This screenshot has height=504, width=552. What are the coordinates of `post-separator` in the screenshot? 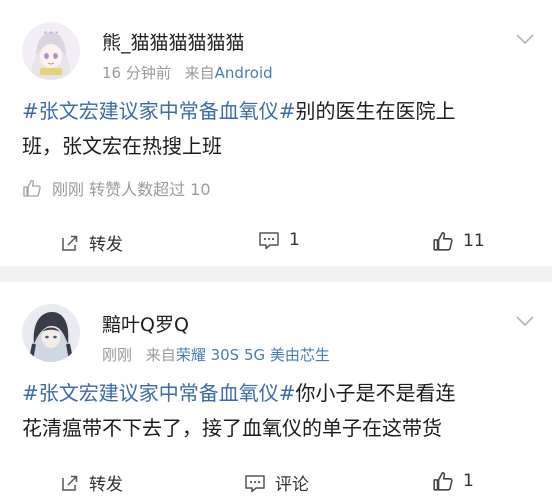 It's located at (276, 274).